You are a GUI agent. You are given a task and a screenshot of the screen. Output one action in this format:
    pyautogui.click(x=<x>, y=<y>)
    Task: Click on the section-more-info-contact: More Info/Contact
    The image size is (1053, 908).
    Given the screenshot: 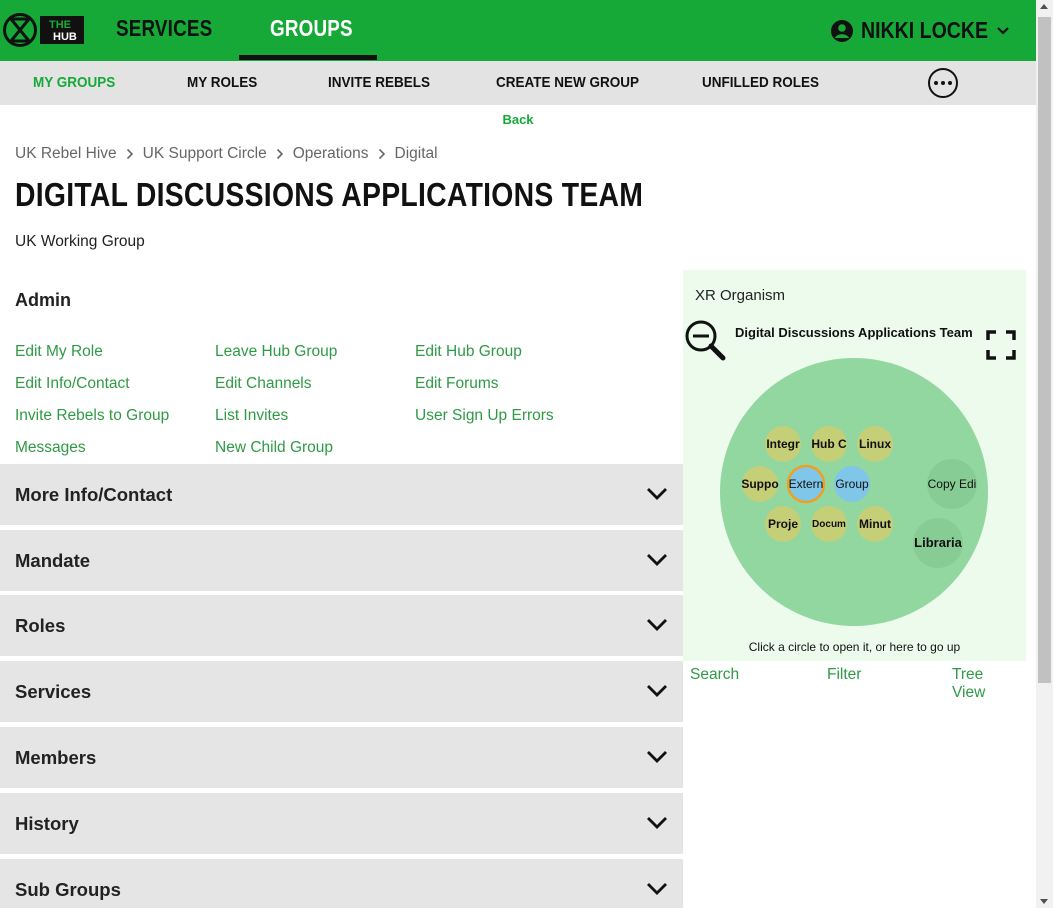 What is the action you would take?
    pyautogui.click(x=341, y=494)
    